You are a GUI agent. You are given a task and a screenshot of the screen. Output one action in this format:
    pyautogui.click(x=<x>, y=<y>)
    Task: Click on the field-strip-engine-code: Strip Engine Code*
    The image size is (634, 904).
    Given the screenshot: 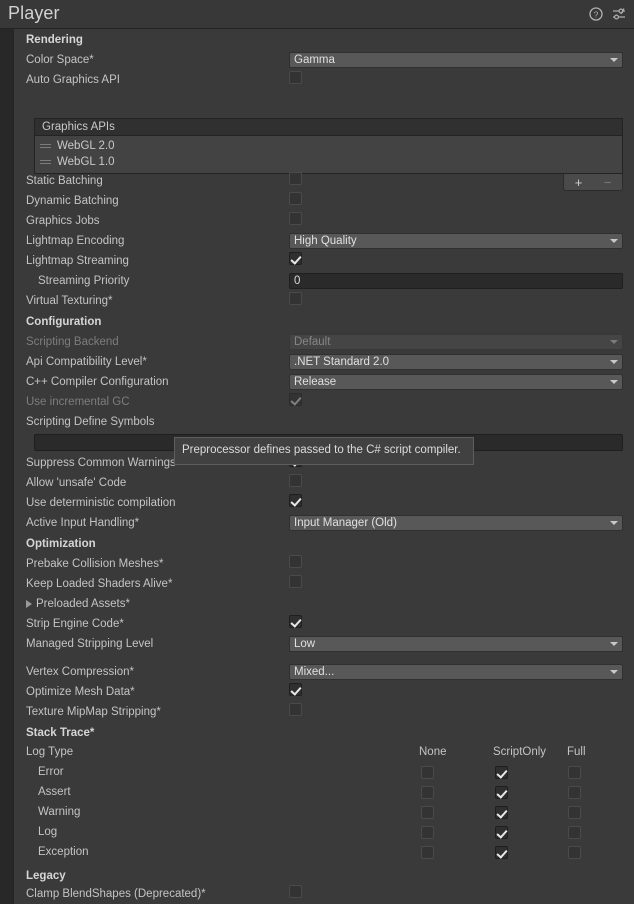 What is the action you would take?
    pyautogui.click(x=324, y=624)
    